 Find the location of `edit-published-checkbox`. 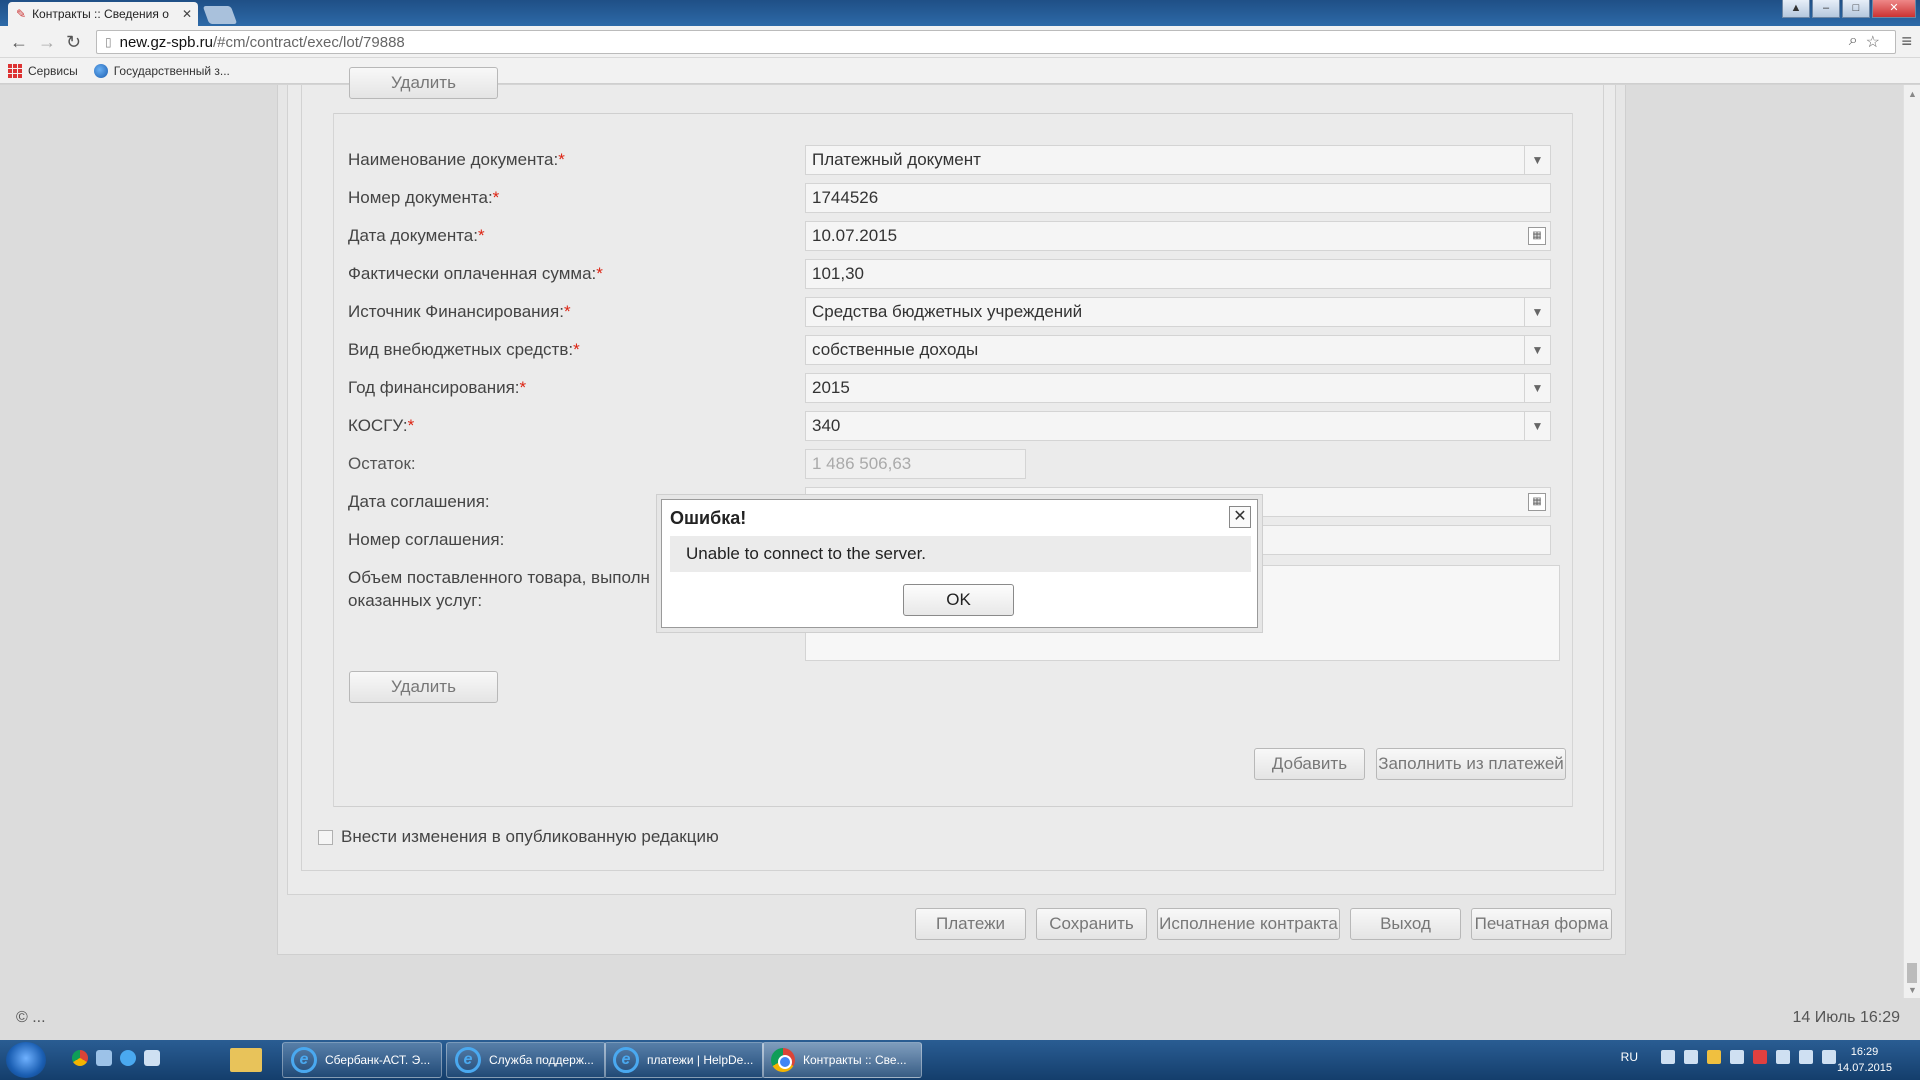

edit-published-checkbox is located at coordinates (325, 837).